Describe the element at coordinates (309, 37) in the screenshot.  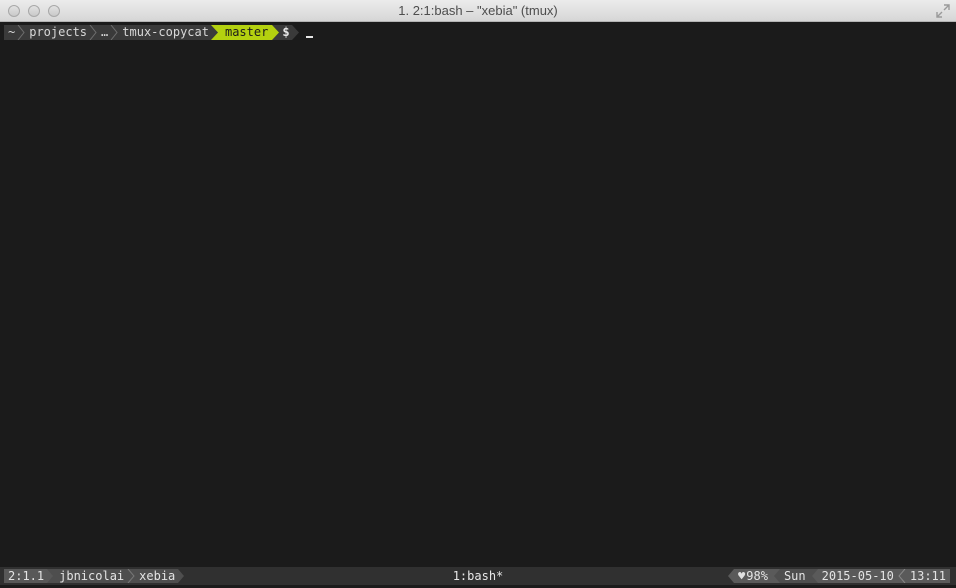
I see `text-cursor` at that location.